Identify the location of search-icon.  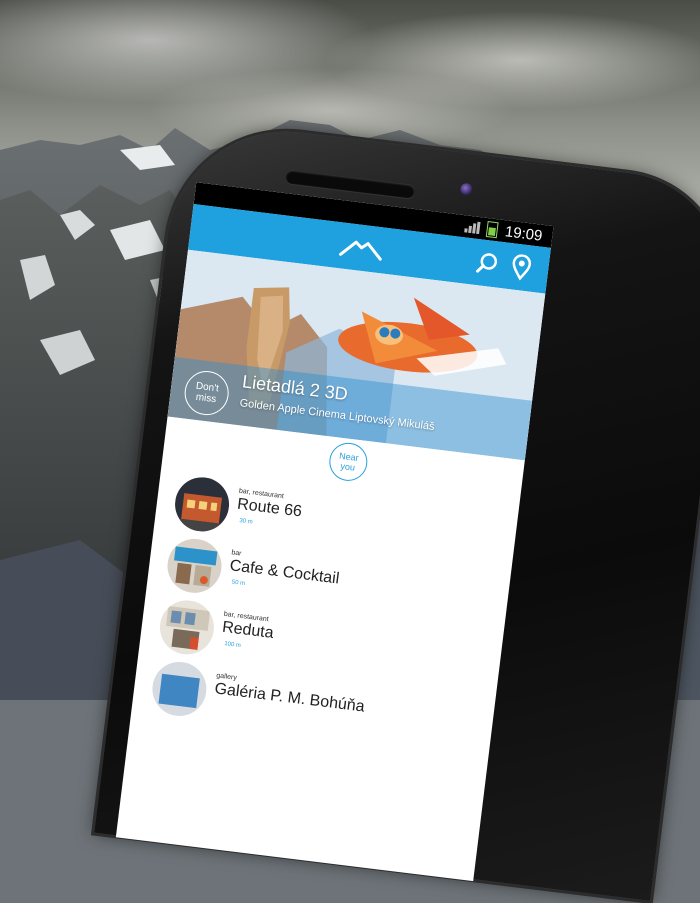
(487, 263).